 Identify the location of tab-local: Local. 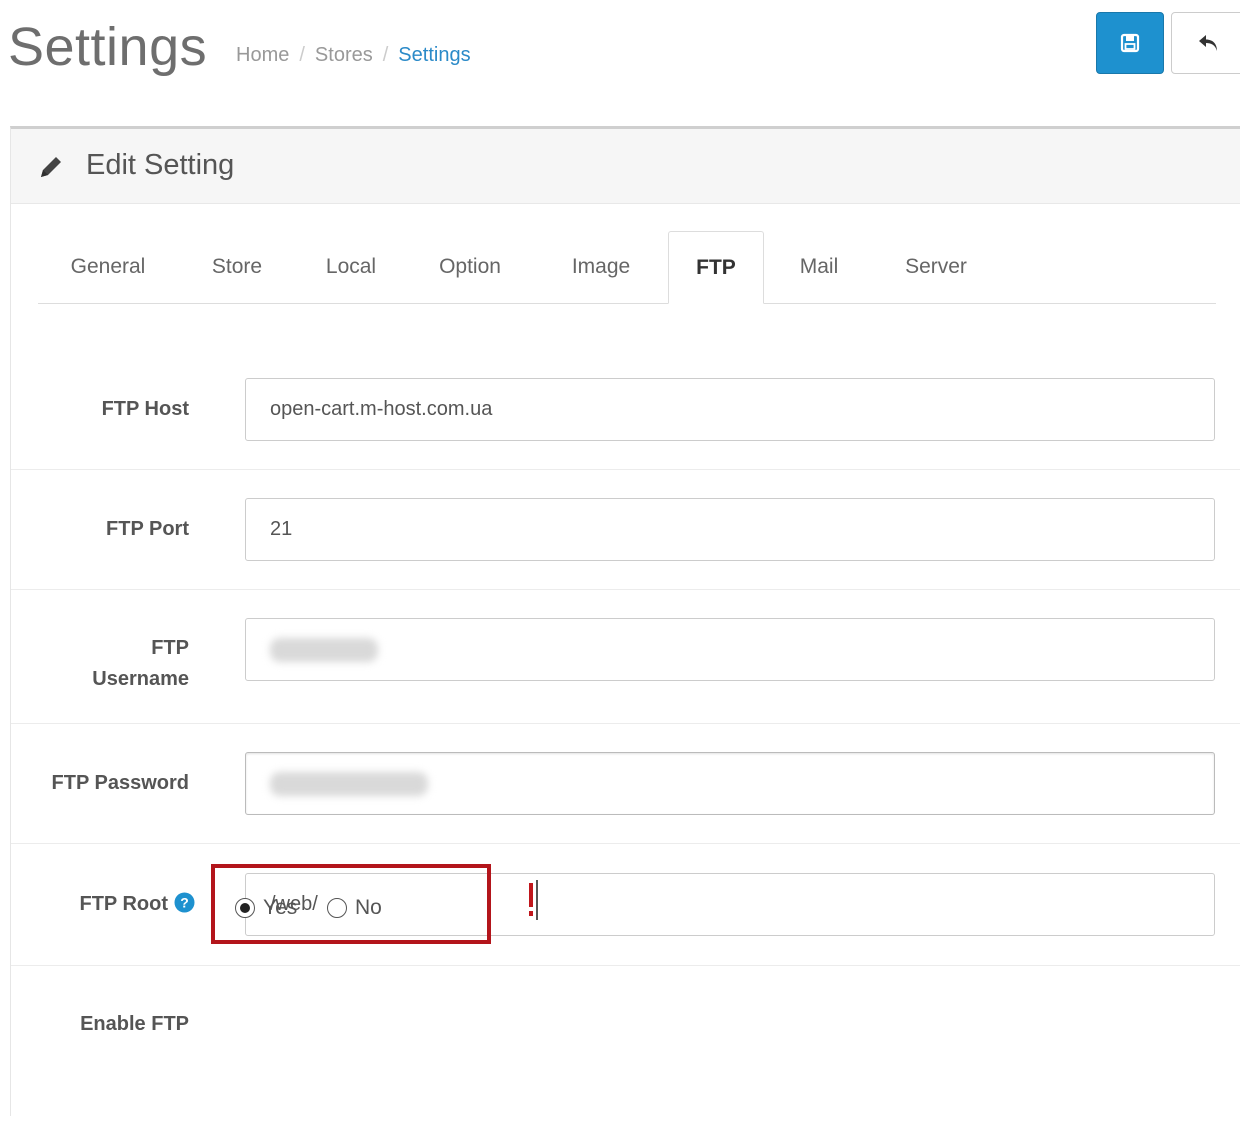
(351, 267).